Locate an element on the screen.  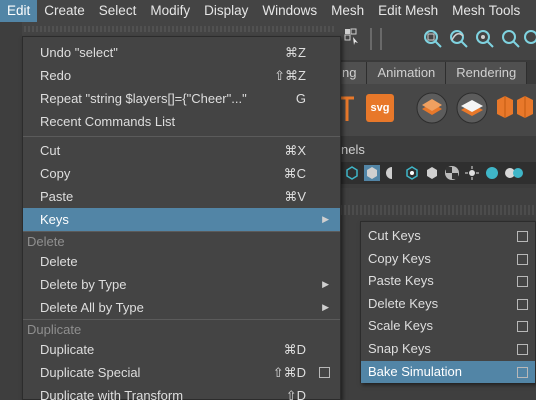
menu-item-copy: Copy ⌘C is located at coordinates (181, 173).